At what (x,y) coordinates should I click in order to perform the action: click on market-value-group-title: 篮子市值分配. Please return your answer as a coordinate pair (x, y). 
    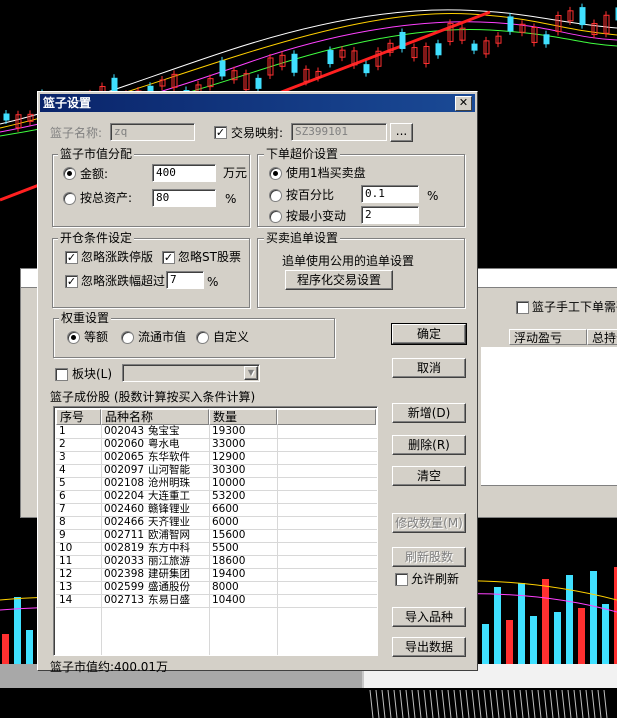
    Looking at the image, I should click on (96, 154).